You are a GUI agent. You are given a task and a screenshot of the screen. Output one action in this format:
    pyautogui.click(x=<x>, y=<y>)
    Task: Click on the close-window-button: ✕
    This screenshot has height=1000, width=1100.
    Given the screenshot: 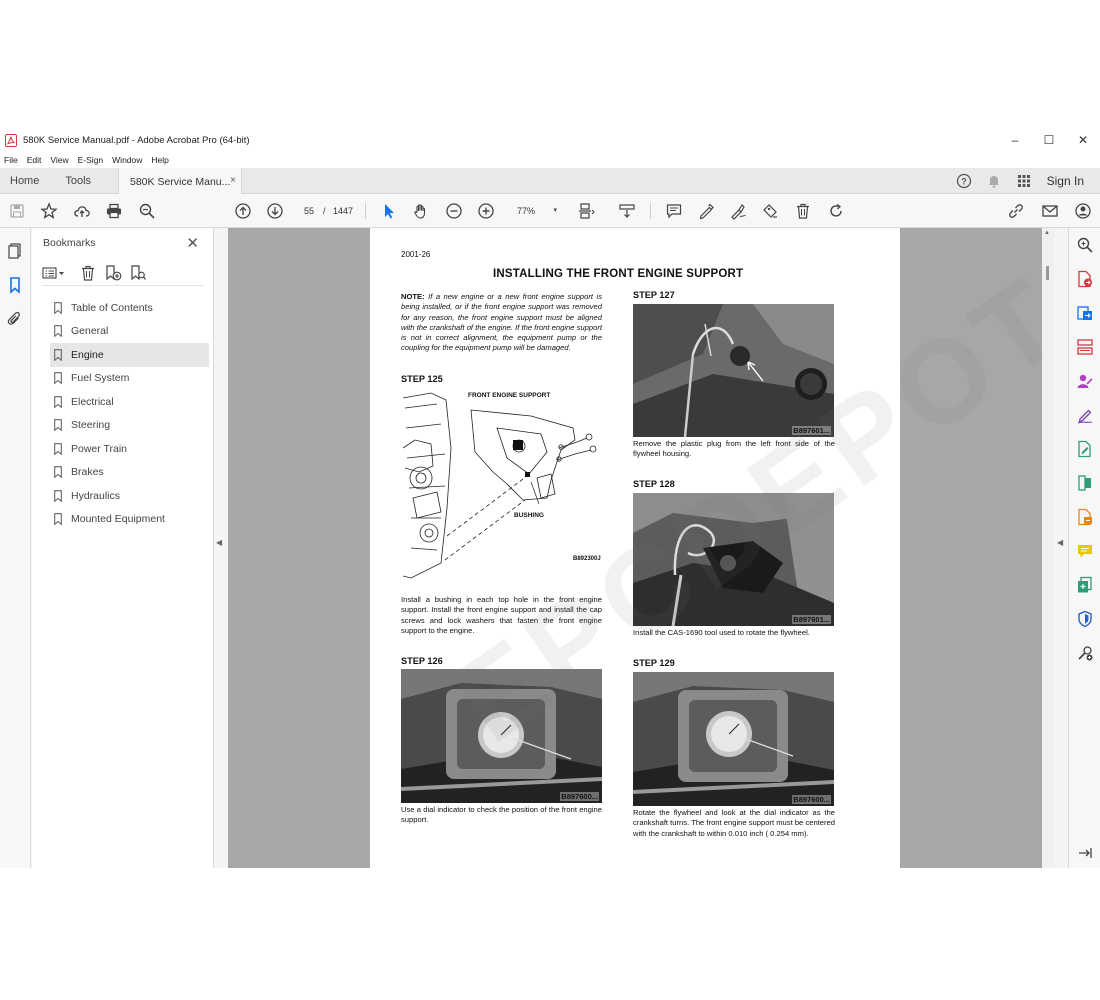 What is the action you would take?
    pyautogui.click(x=1083, y=140)
    